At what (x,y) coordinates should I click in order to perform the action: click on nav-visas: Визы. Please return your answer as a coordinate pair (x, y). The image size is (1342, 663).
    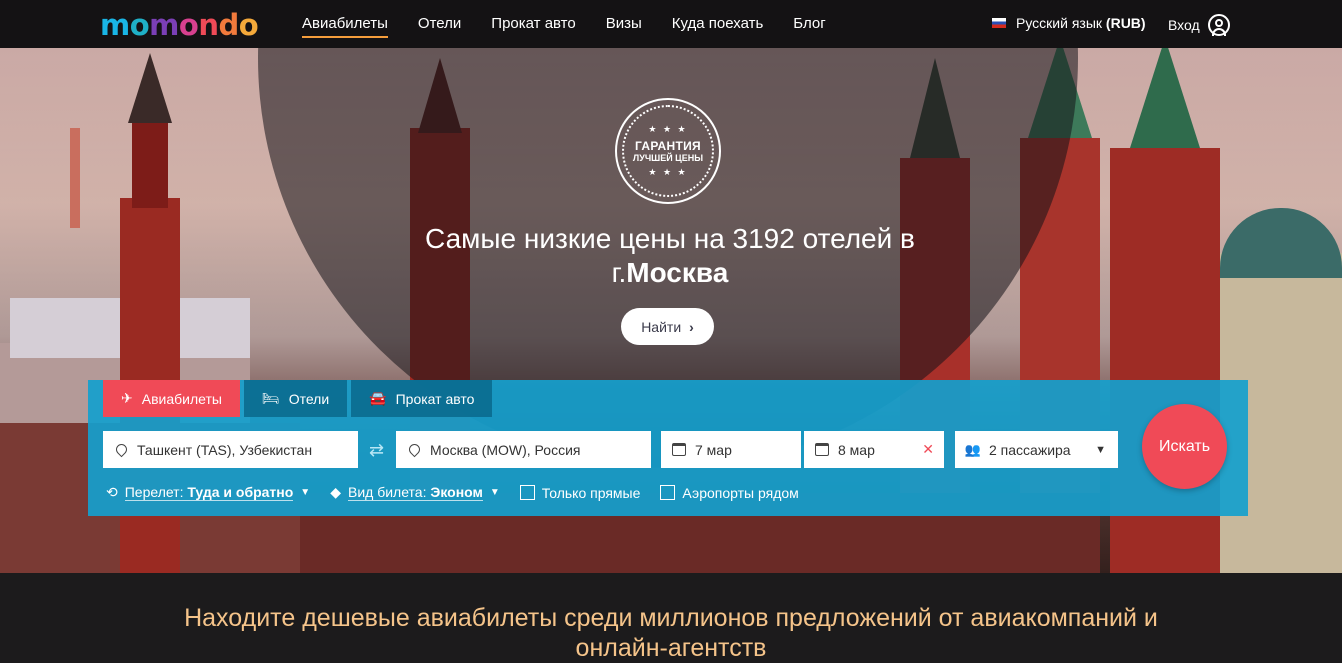
    Looking at the image, I should click on (624, 24).